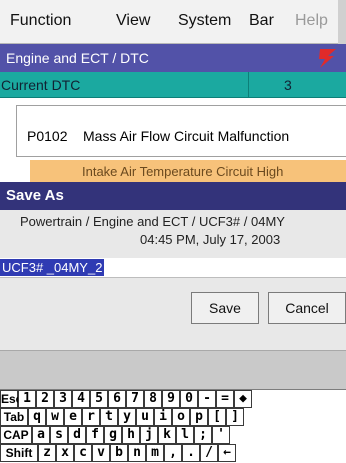 The height and width of the screenshot is (463, 346). I want to click on keyboard-row: Shift z x c v b n m , . / ←, so click(173, 453).